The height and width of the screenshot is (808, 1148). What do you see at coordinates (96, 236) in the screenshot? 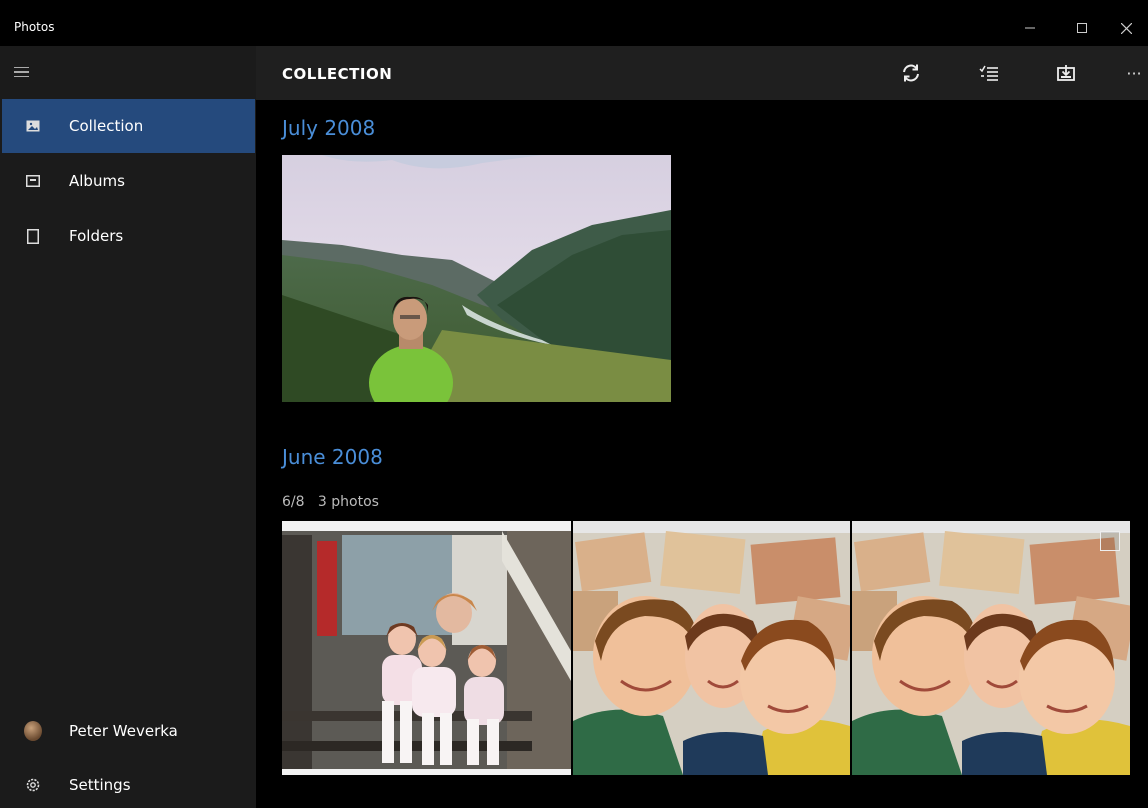
I see `sidebar-item-label: Folders` at bounding box center [96, 236].